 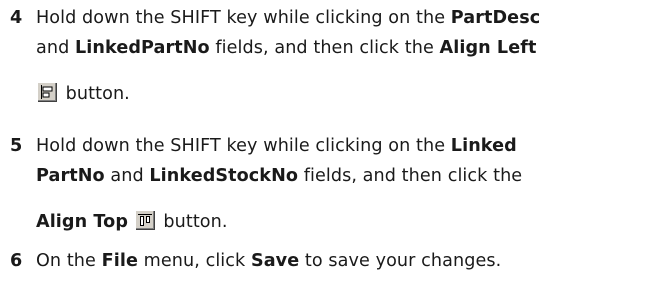 I want to click on text-line: button., so click(x=349, y=94).